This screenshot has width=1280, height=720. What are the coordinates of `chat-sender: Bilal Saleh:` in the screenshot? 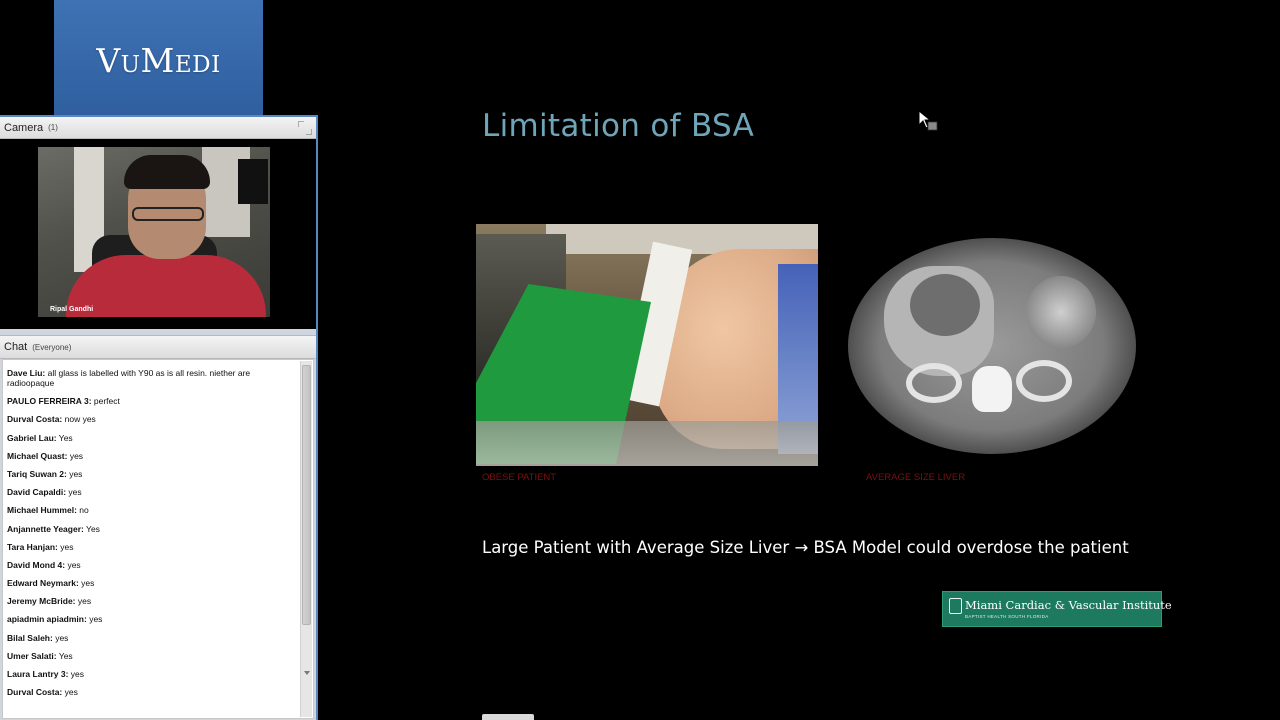 It's located at (30, 637).